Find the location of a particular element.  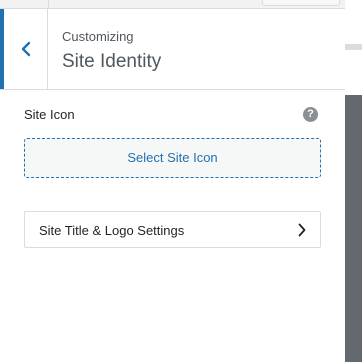

help-circle-icon: ? is located at coordinates (310, 114).